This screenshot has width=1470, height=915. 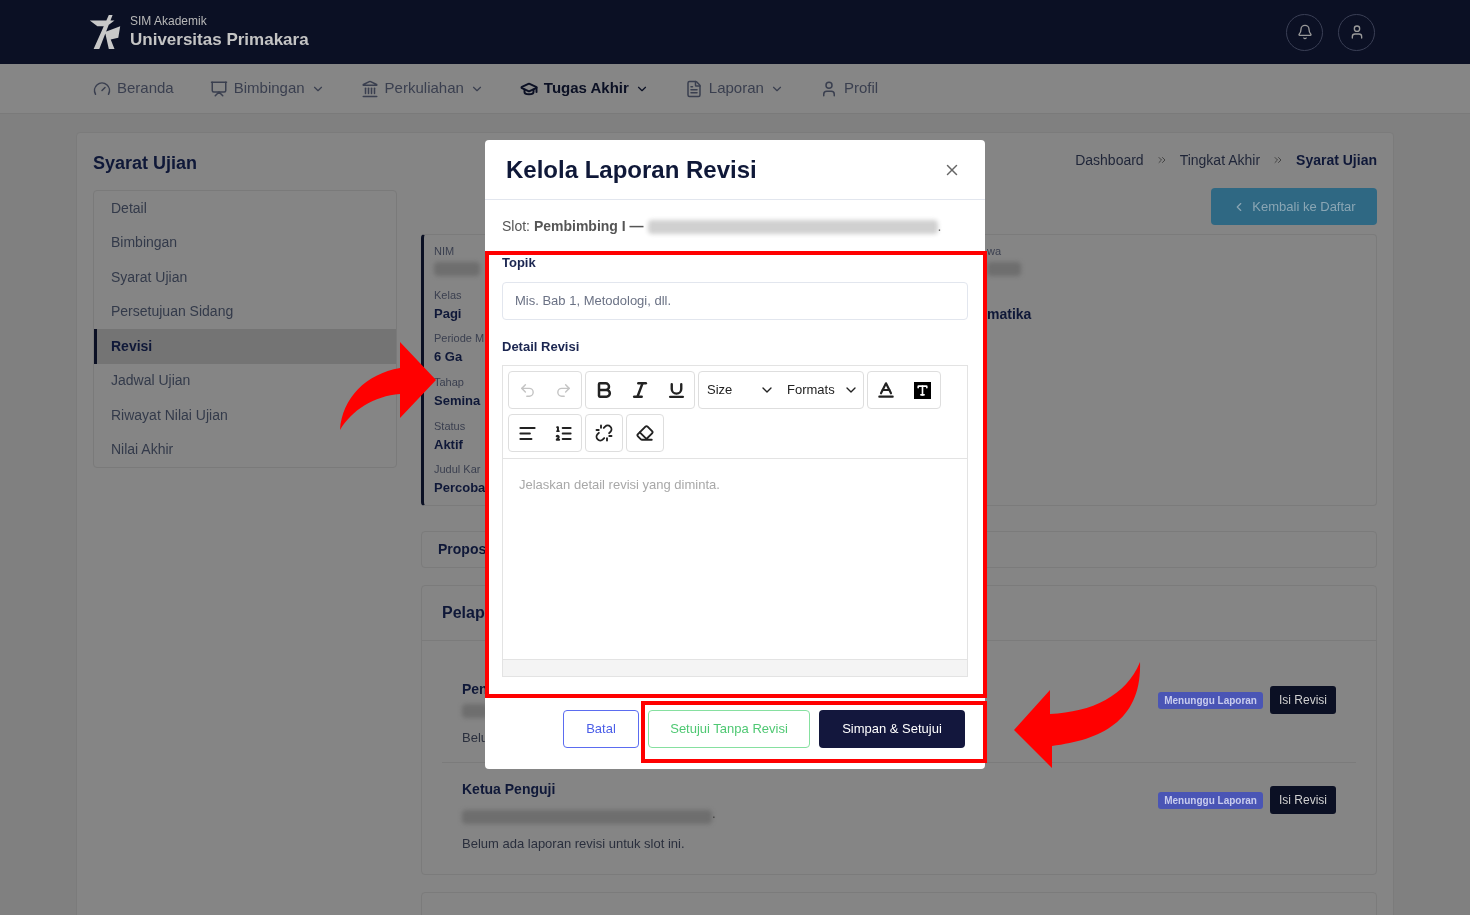 I want to click on field-label: Tahap, so click(x=449, y=382).